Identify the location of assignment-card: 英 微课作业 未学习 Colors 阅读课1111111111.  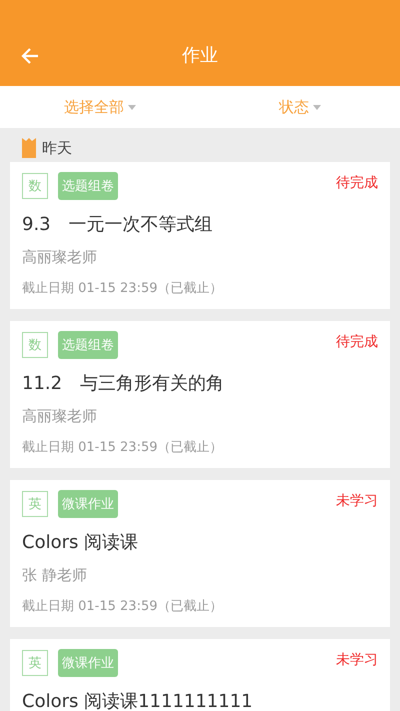
(200, 675).